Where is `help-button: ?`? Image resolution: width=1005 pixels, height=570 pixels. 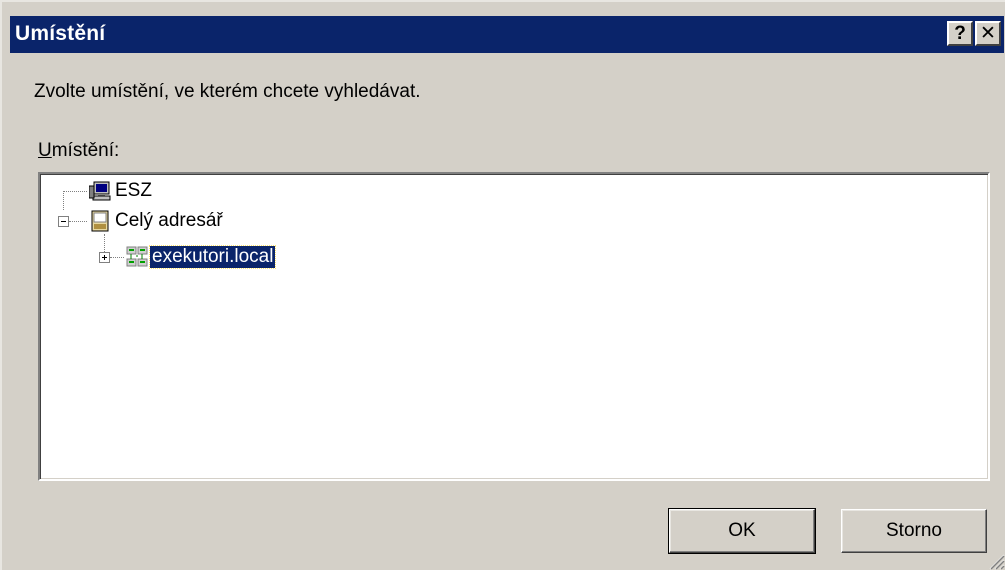 help-button: ? is located at coordinates (960, 33).